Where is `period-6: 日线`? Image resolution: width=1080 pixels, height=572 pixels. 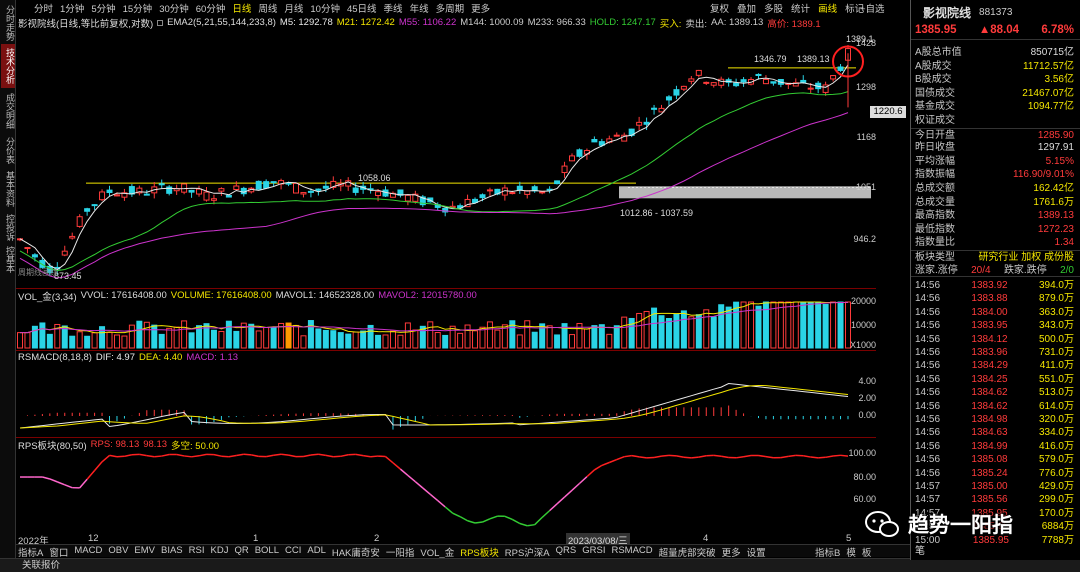
period-6: 日线 is located at coordinates (241, 8).